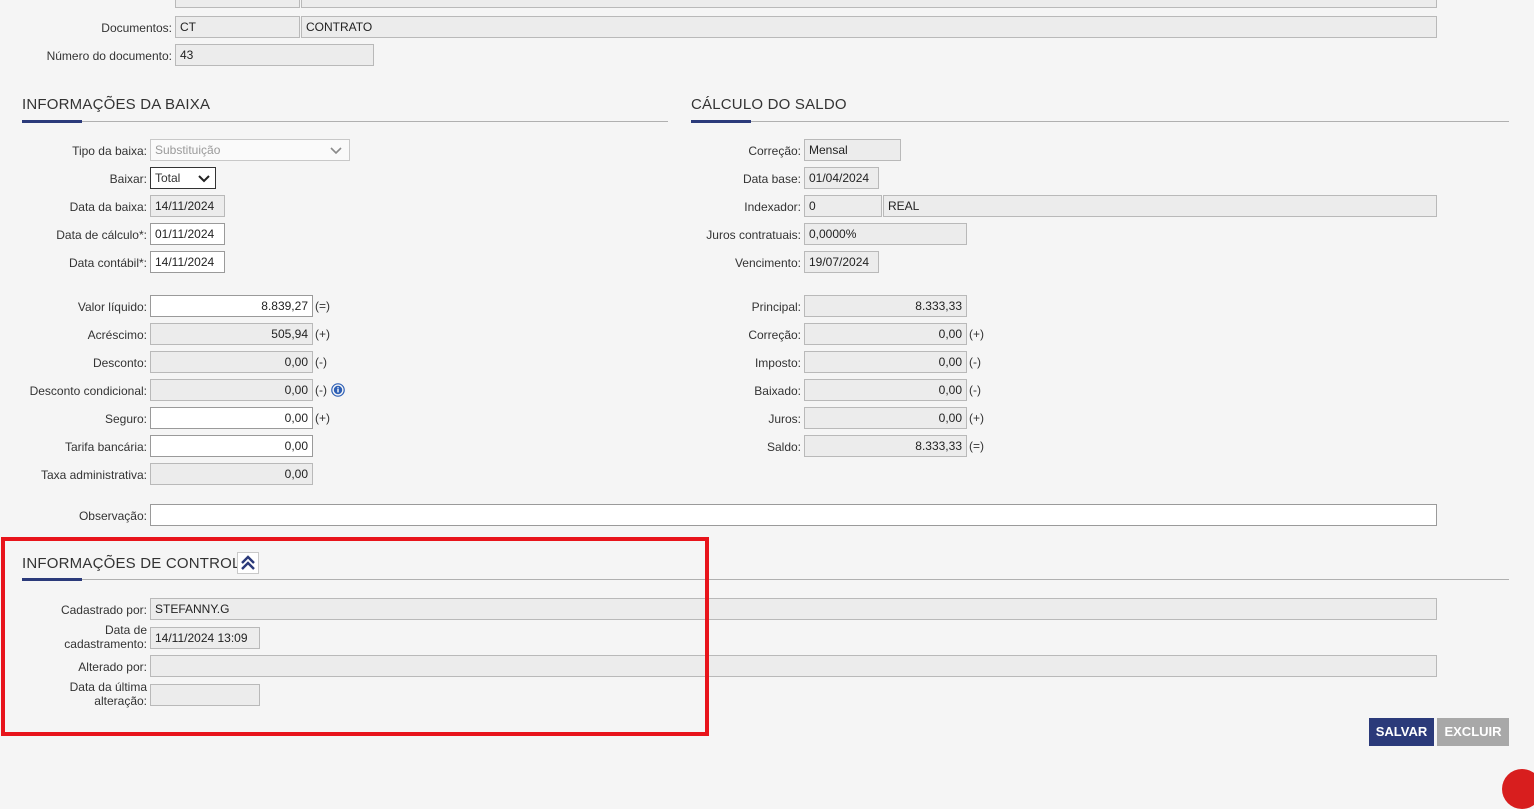 Image resolution: width=1534 pixels, height=809 pixels. What do you see at coordinates (105, 447) in the screenshot?
I see `tarifa-bancaria-label: Tarifa bancária:` at bounding box center [105, 447].